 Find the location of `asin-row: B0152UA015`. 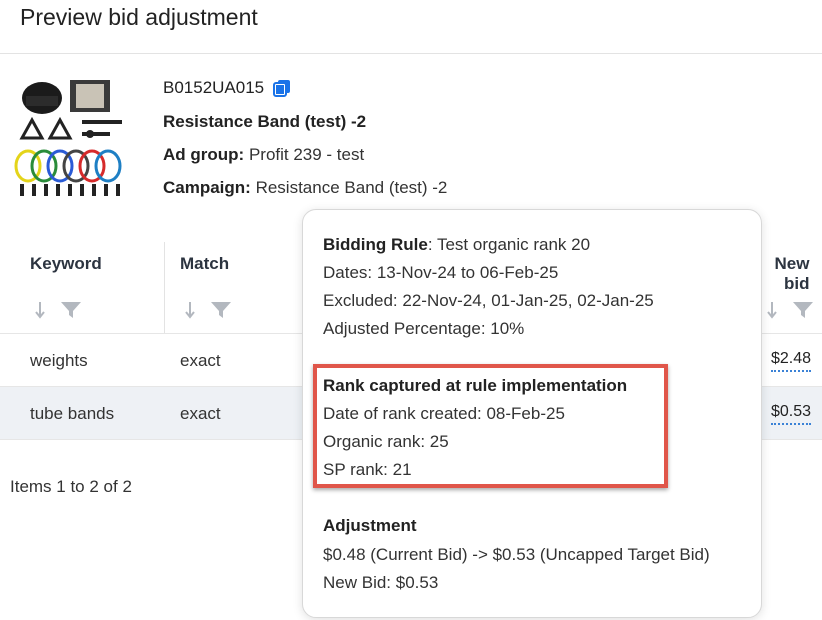

asin-row: B0152UA015 is located at coordinates (227, 88).